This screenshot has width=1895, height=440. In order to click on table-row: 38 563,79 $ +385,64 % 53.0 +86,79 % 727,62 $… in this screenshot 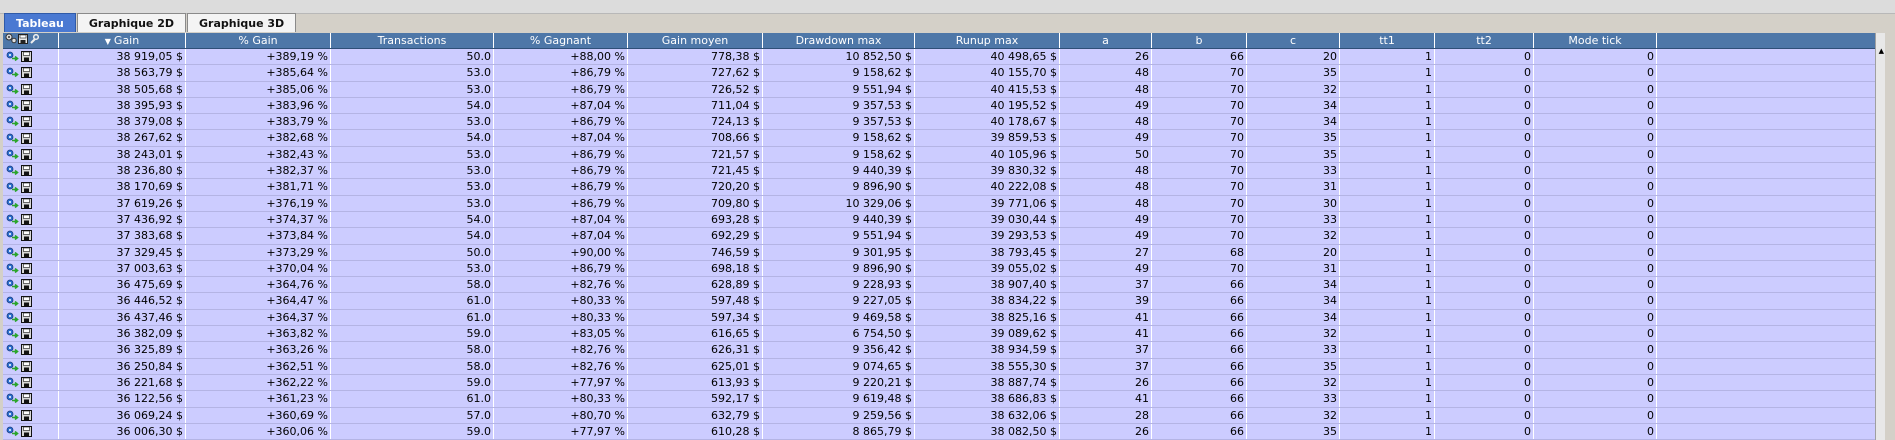, I will do `click(944, 73)`.